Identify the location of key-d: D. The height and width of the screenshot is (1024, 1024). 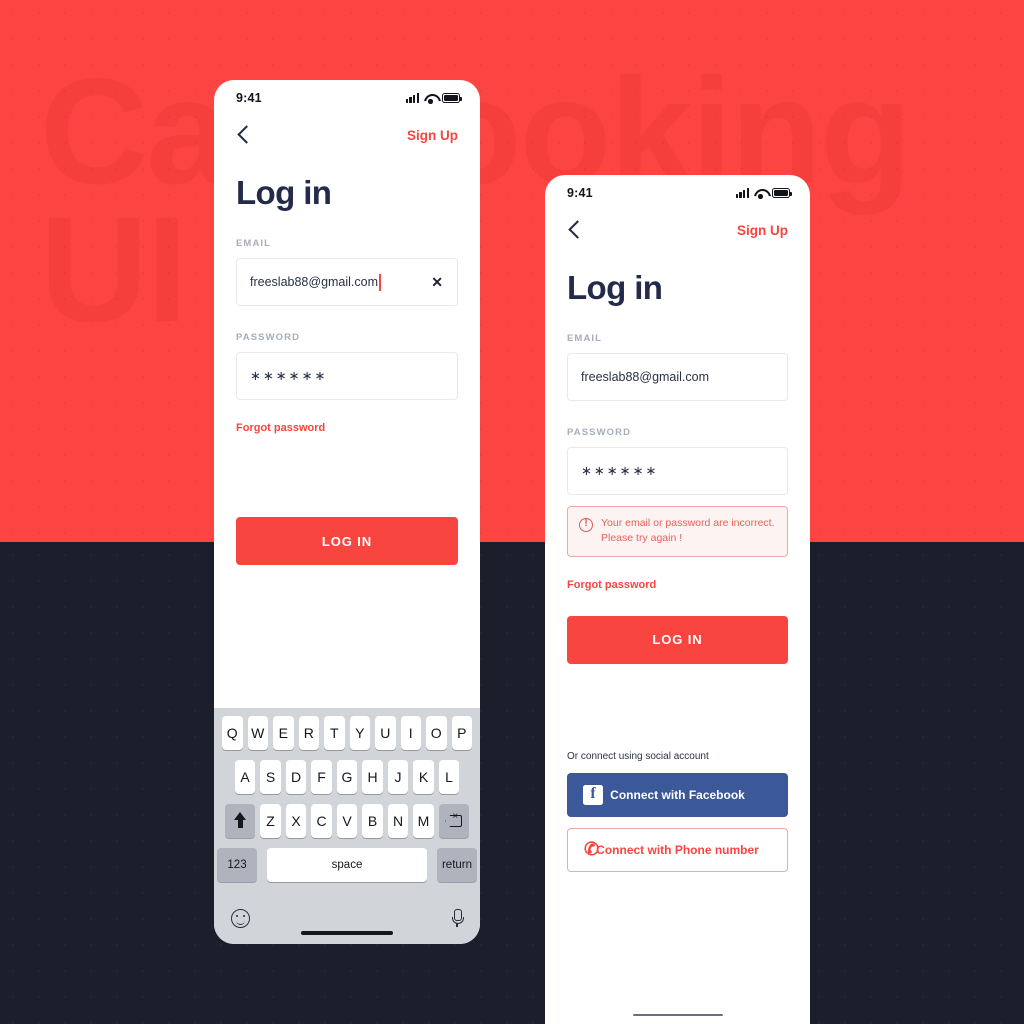
(296, 777).